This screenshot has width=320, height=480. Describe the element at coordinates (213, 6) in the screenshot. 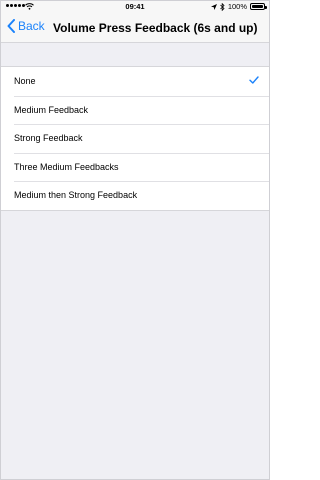

I see `location-icon` at that location.